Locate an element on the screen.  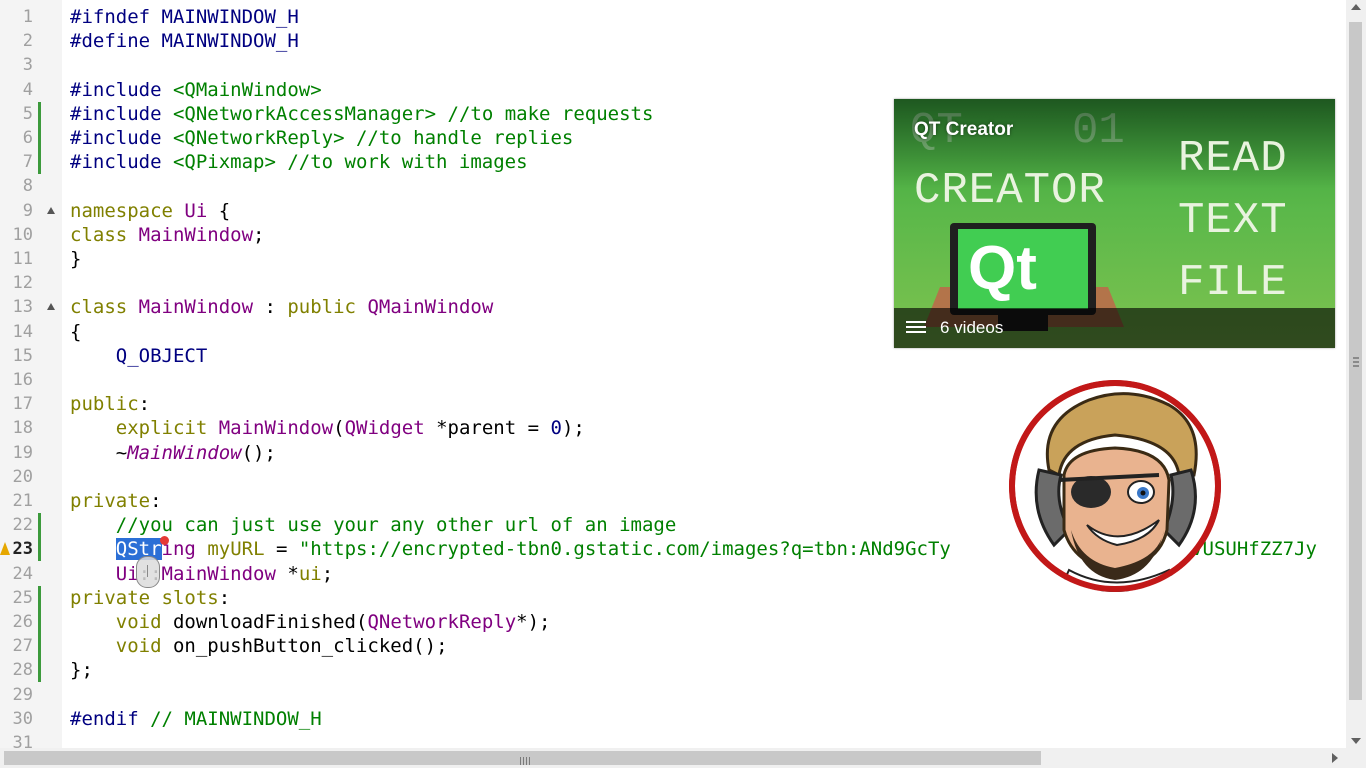
line-number: 8 is located at coordinates (27, 186).